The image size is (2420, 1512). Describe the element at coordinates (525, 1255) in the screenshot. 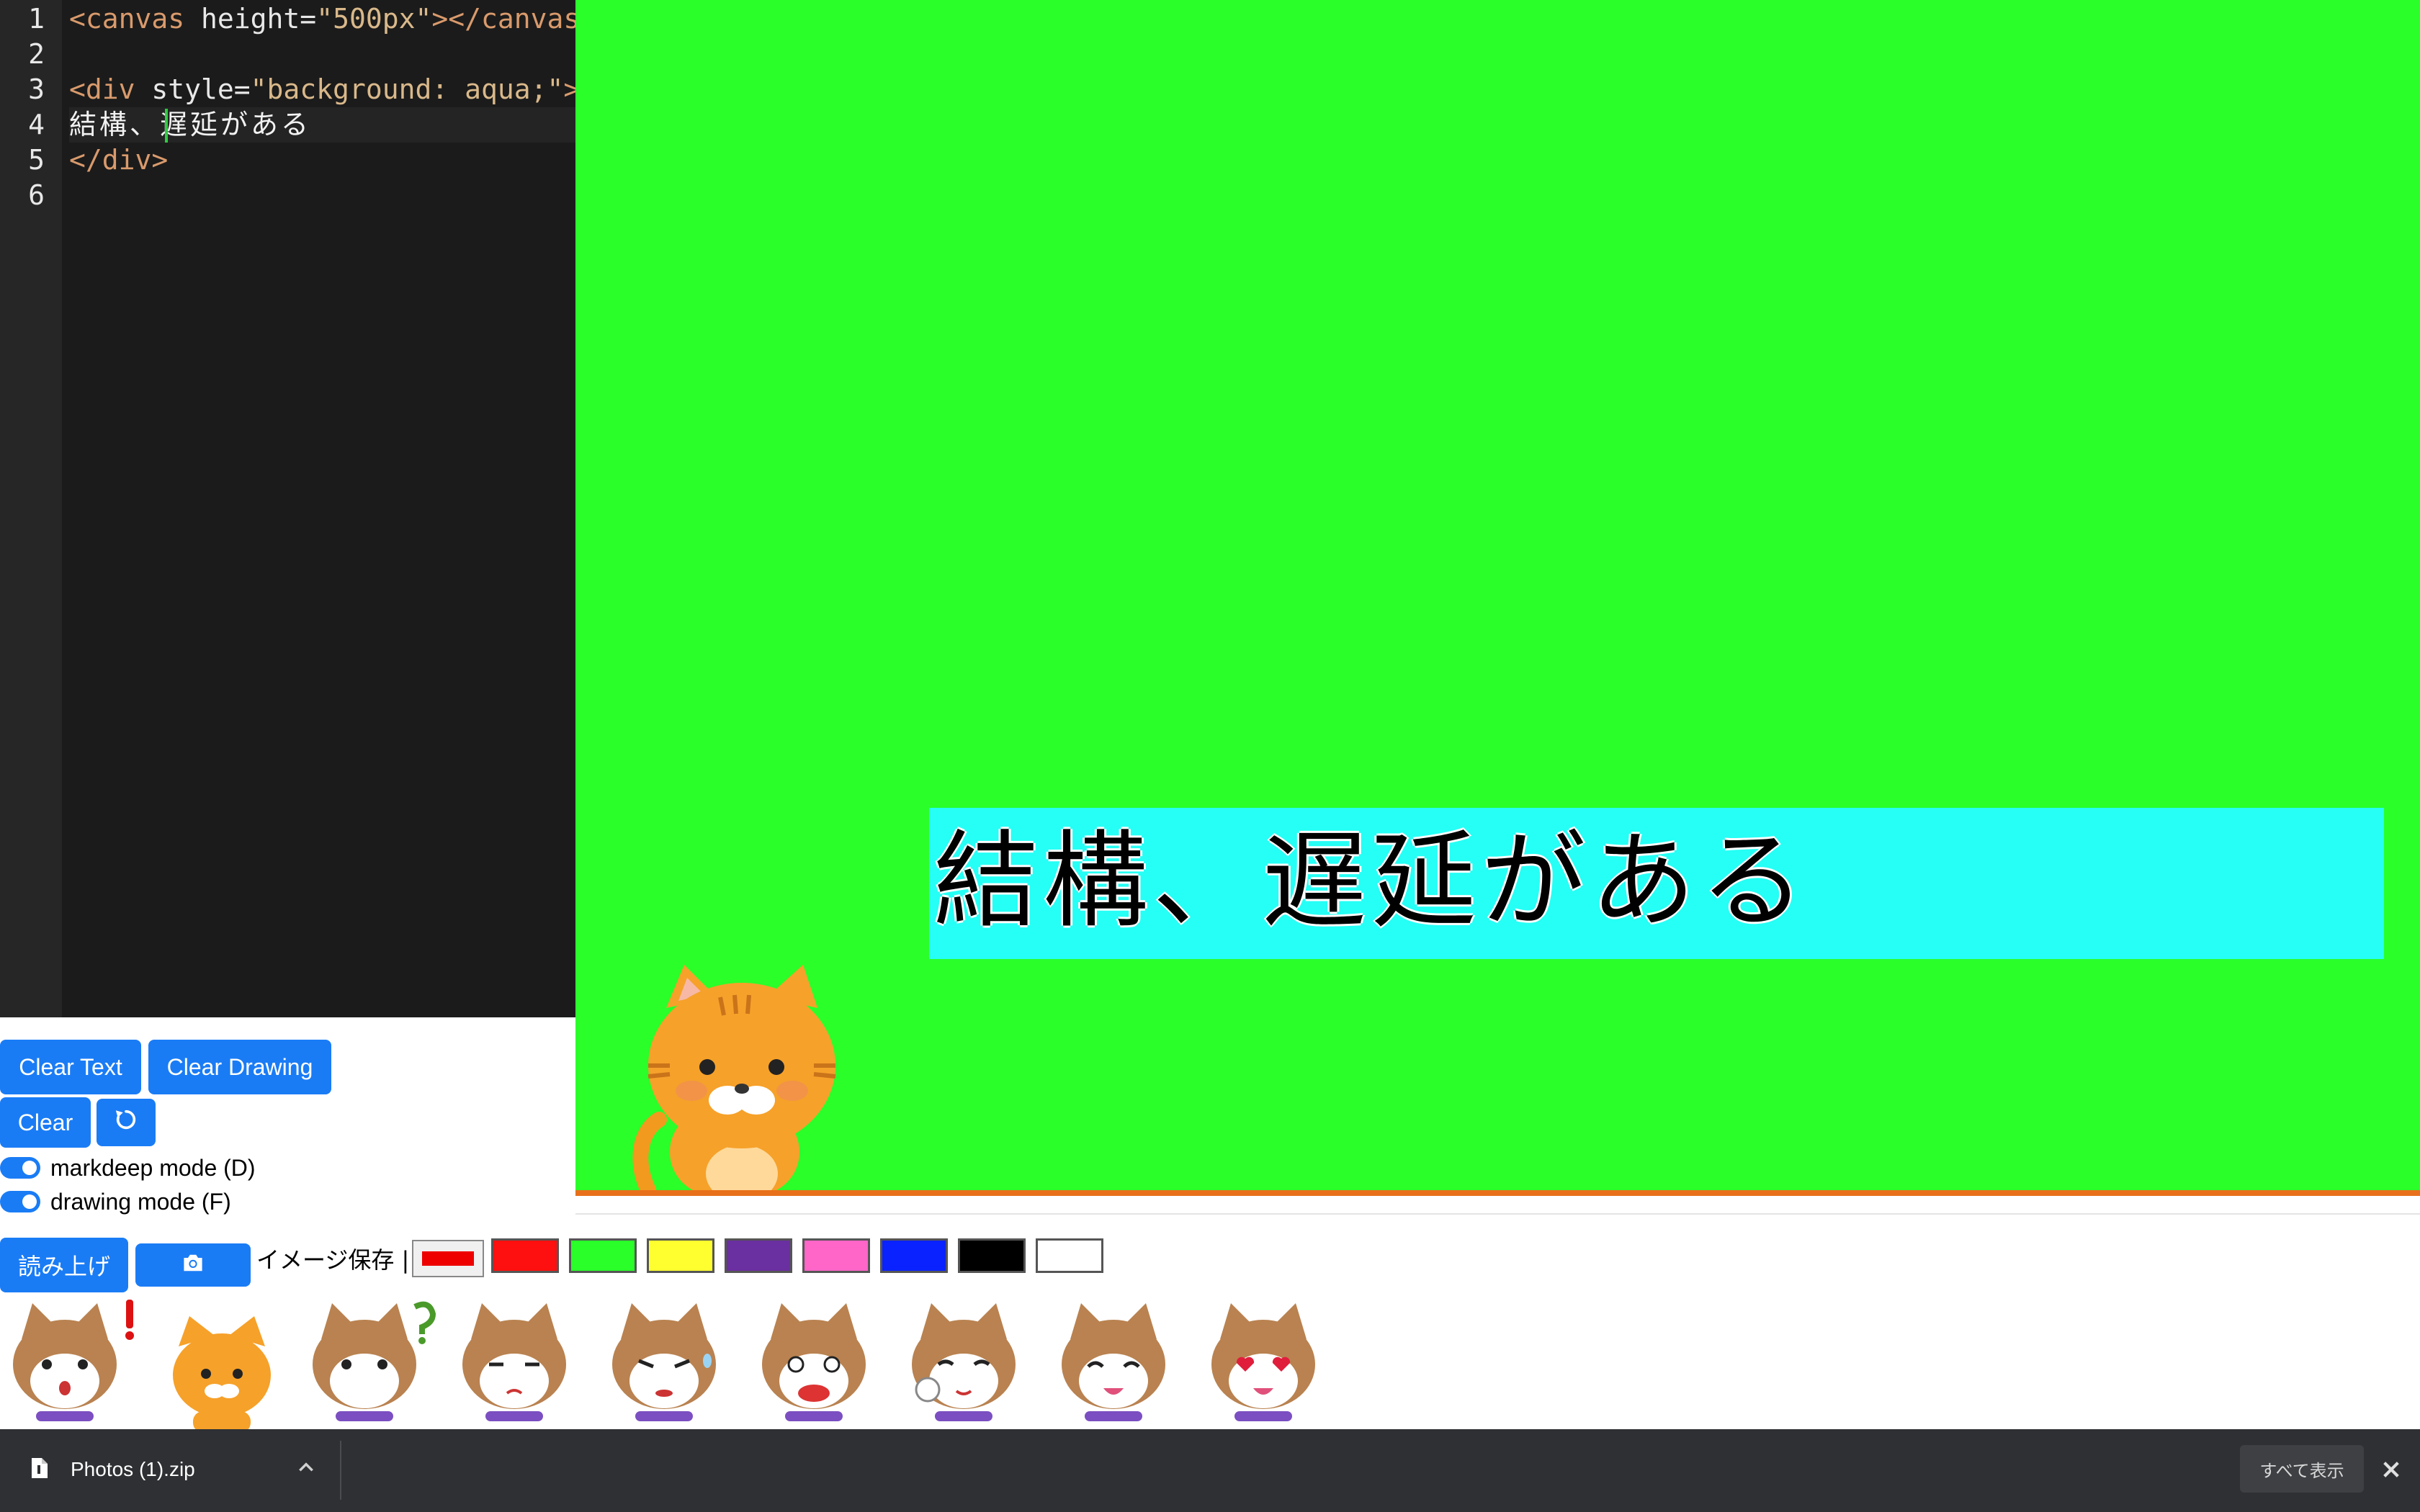

I see `color-swatch-red` at that location.